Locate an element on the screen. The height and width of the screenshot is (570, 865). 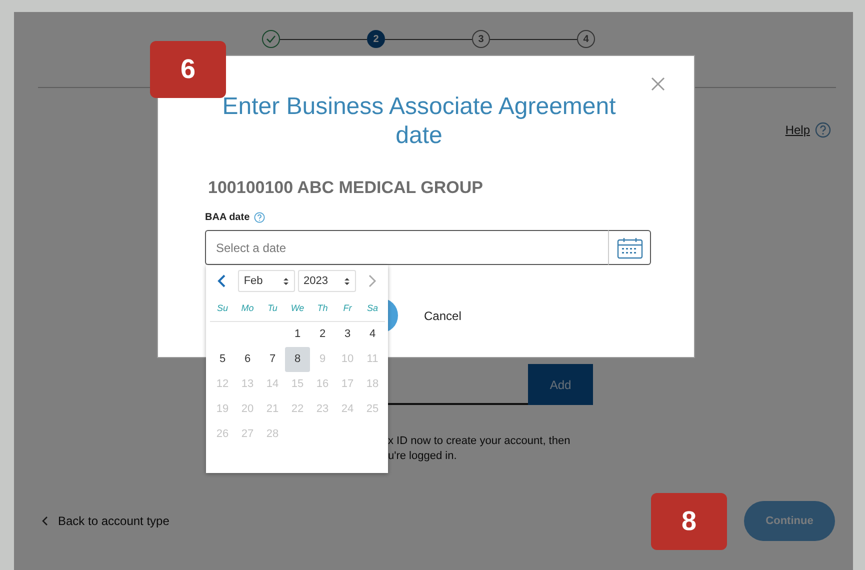
help-link: Help is located at coordinates (797, 130).